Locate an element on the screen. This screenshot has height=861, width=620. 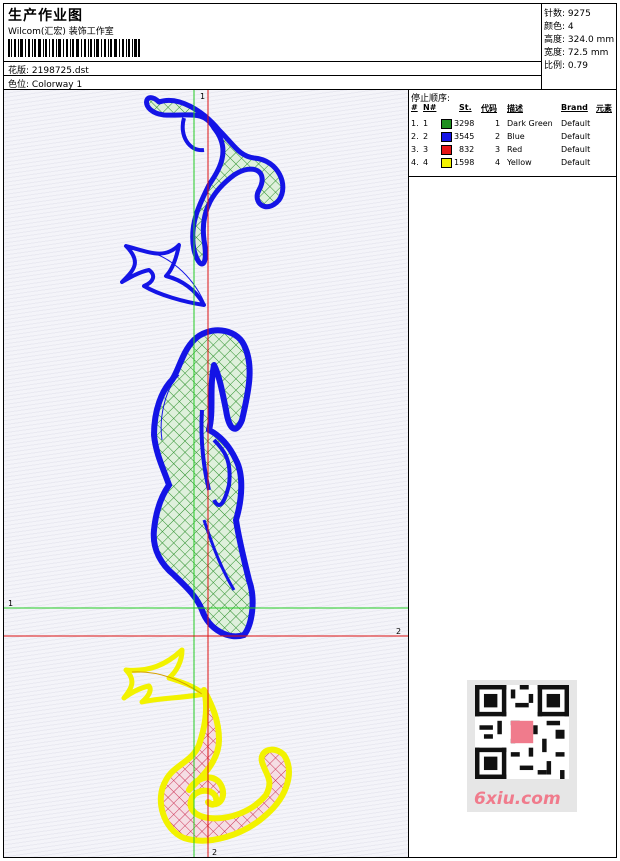
qr-code-image is located at coordinates (522, 732).